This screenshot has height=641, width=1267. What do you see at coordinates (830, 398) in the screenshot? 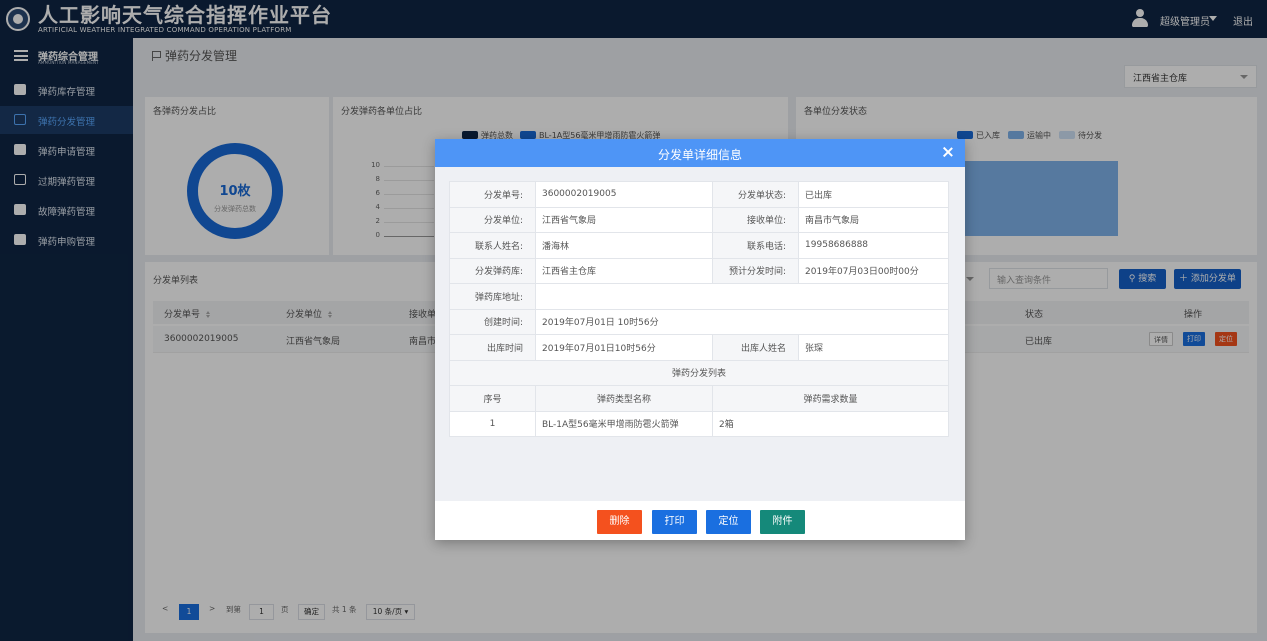
I see `list-column-header: 弹药需求数量` at bounding box center [830, 398].